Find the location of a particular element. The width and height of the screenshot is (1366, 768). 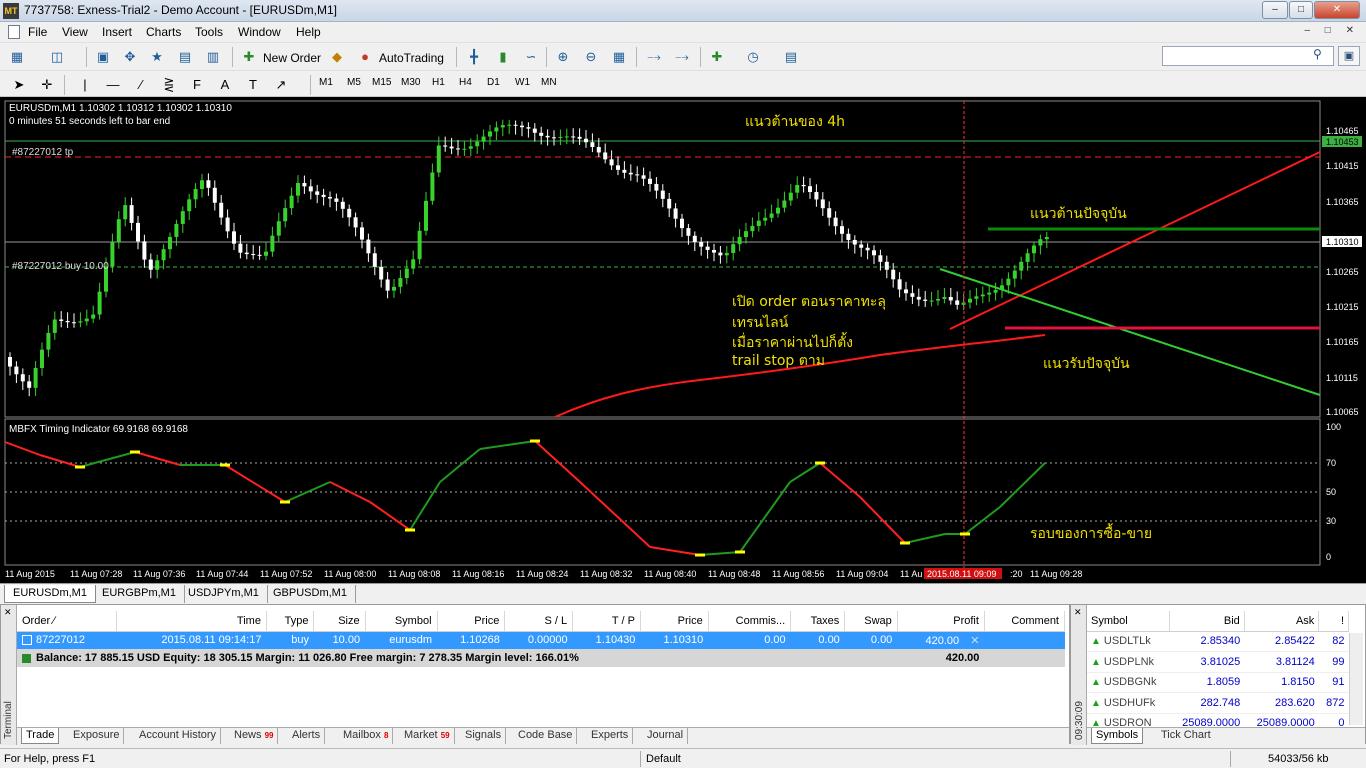

timeframe-m5: M5 is located at coordinates (354, 82).